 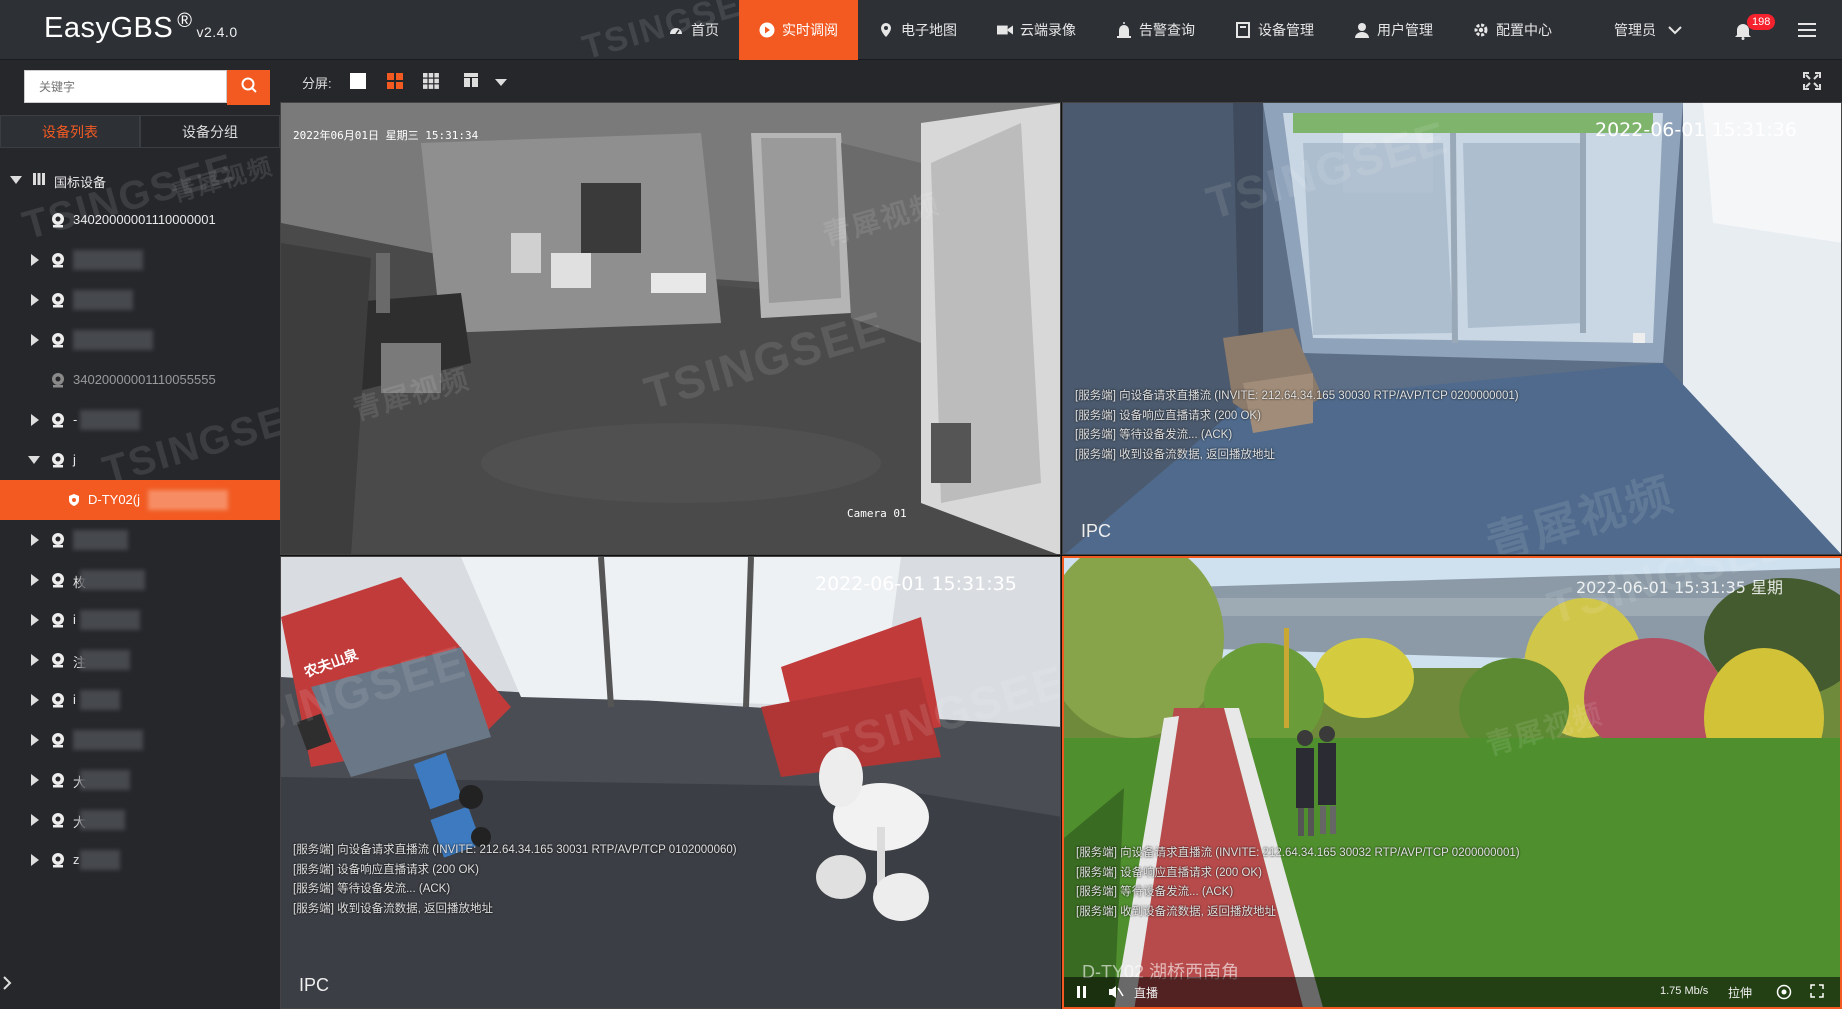 I want to click on channel-shield-icon, so click(x=74, y=501).